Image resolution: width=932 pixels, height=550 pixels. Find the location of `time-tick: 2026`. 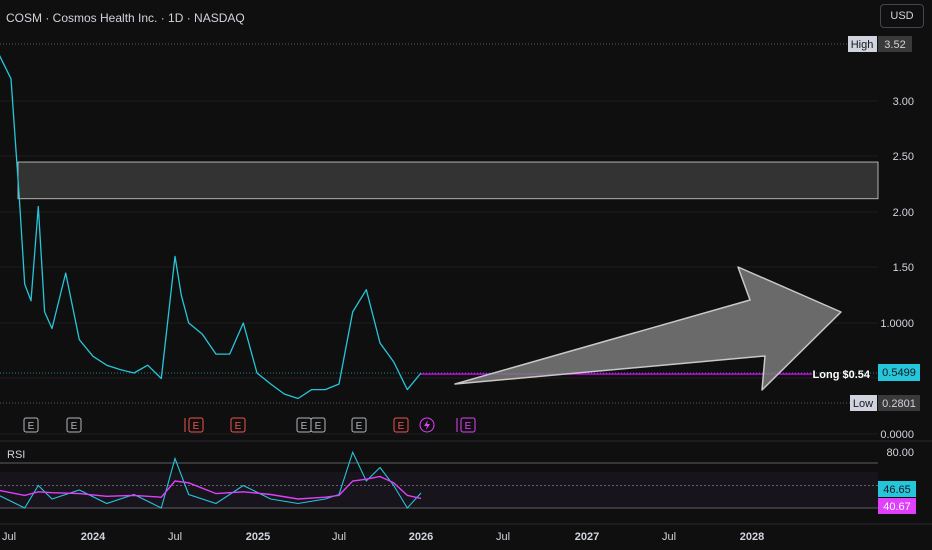

time-tick: 2026 is located at coordinates (421, 537).